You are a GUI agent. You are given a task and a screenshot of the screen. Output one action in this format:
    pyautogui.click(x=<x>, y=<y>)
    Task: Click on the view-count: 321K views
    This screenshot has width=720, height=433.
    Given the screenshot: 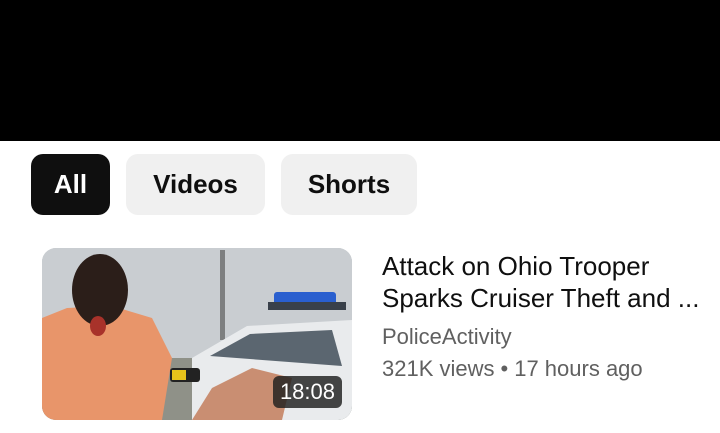 What is the action you would take?
    pyautogui.click(x=438, y=368)
    